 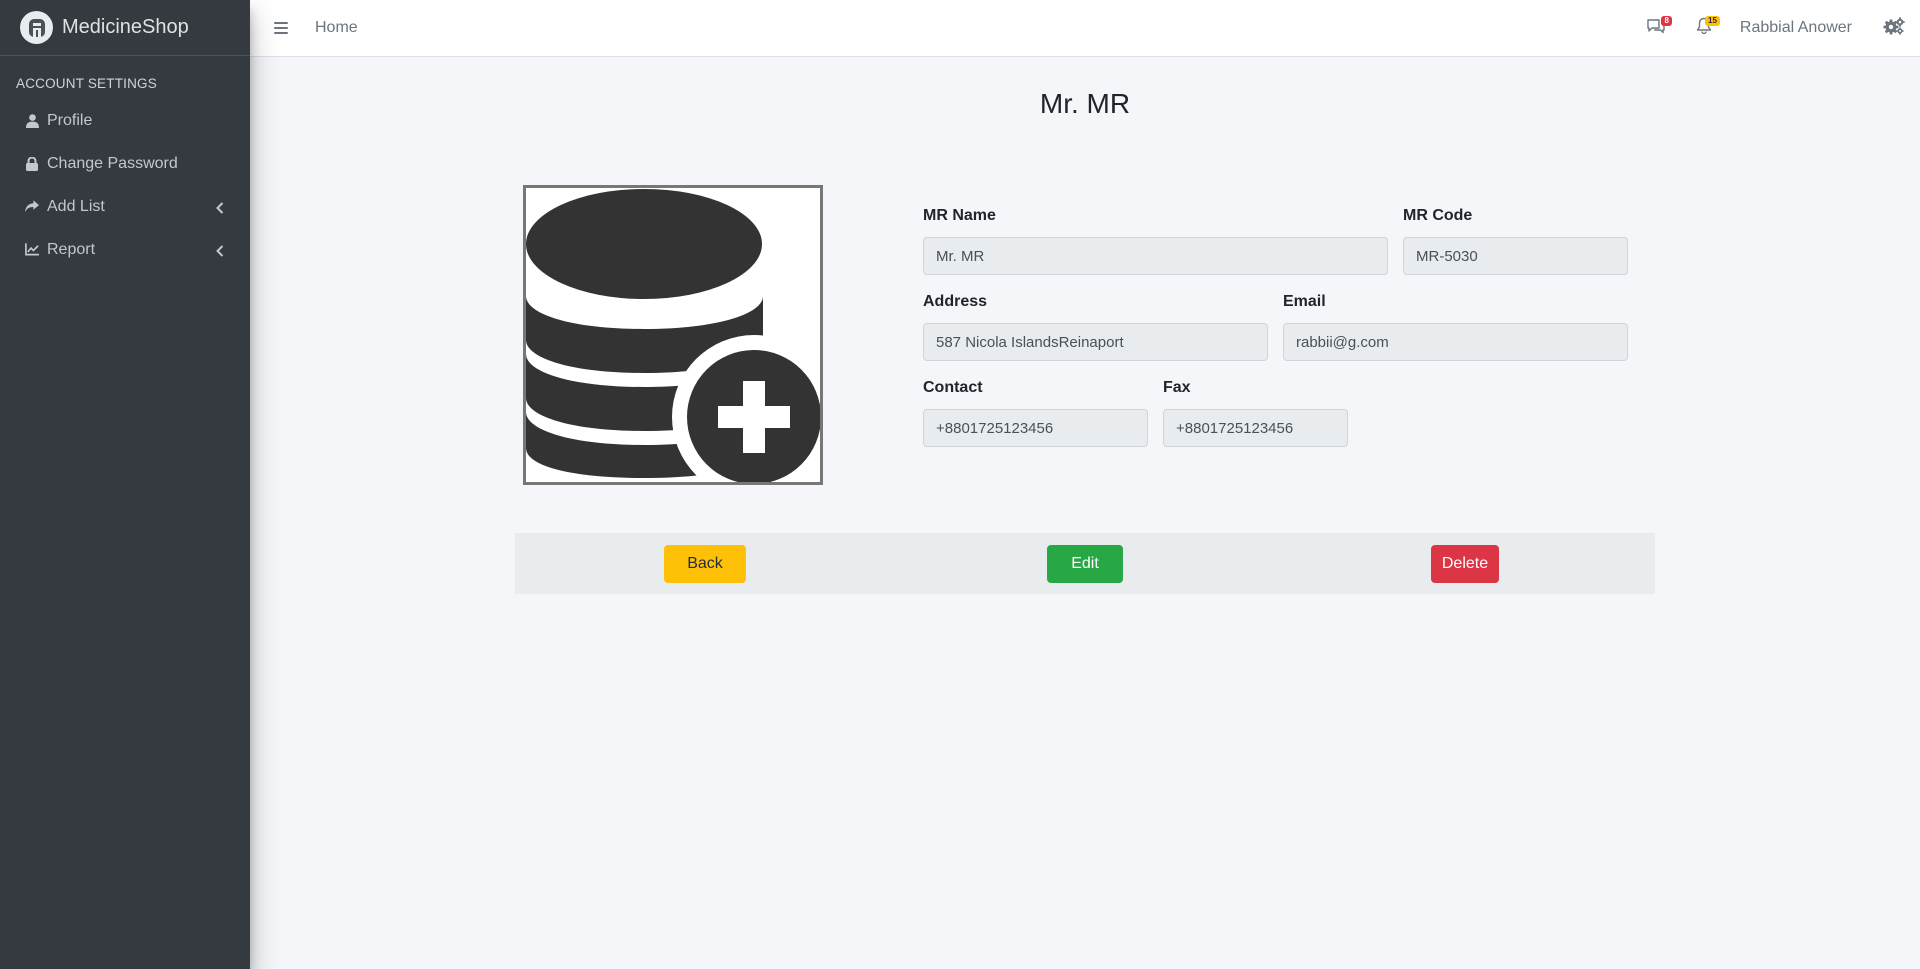 What do you see at coordinates (76, 206) in the screenshot?
I see `sidebar-item-label: Add List` at bounding box center [76, 206].